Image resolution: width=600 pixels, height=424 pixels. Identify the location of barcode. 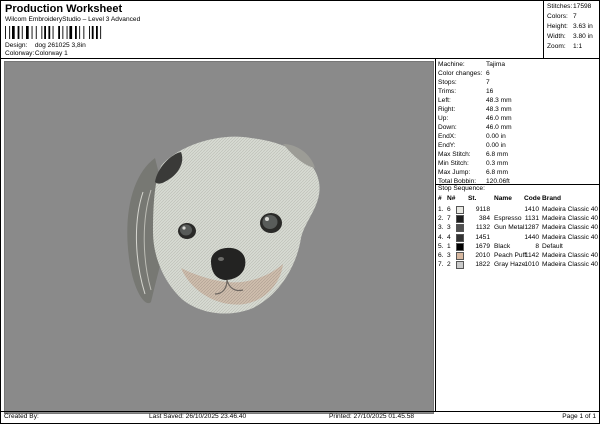
(53, 32).